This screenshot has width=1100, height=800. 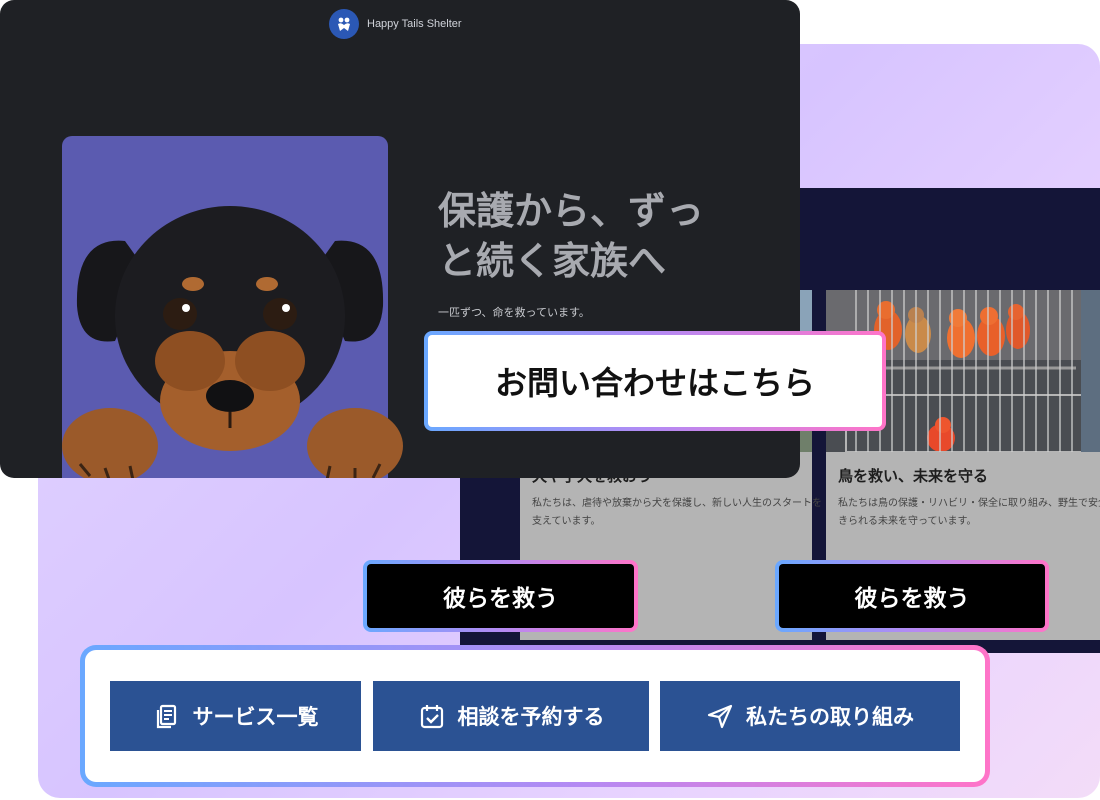 What do you see at coordinates (414, 24) in the screenshot?
I see `brand-name: Happy Tails Shelter` at bounding box center [414, 24].